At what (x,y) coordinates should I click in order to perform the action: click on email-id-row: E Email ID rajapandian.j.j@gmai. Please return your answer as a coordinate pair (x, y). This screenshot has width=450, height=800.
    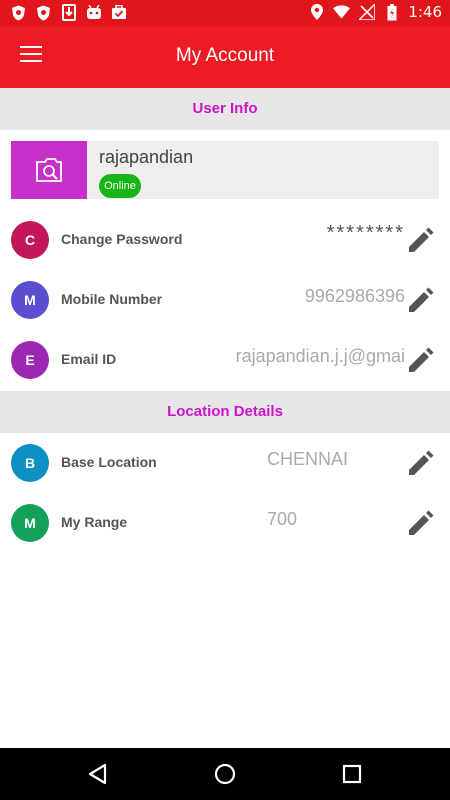
    Looking at the image, I should click on (225, 360).